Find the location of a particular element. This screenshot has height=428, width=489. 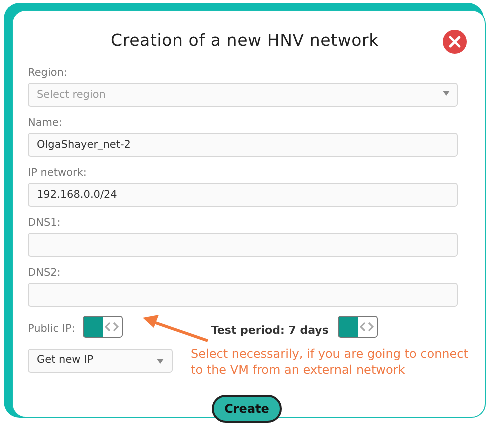

annotation-text: Select necessarily, if you are going to connect to the VM from an external network is located at coordinates (330, 362).